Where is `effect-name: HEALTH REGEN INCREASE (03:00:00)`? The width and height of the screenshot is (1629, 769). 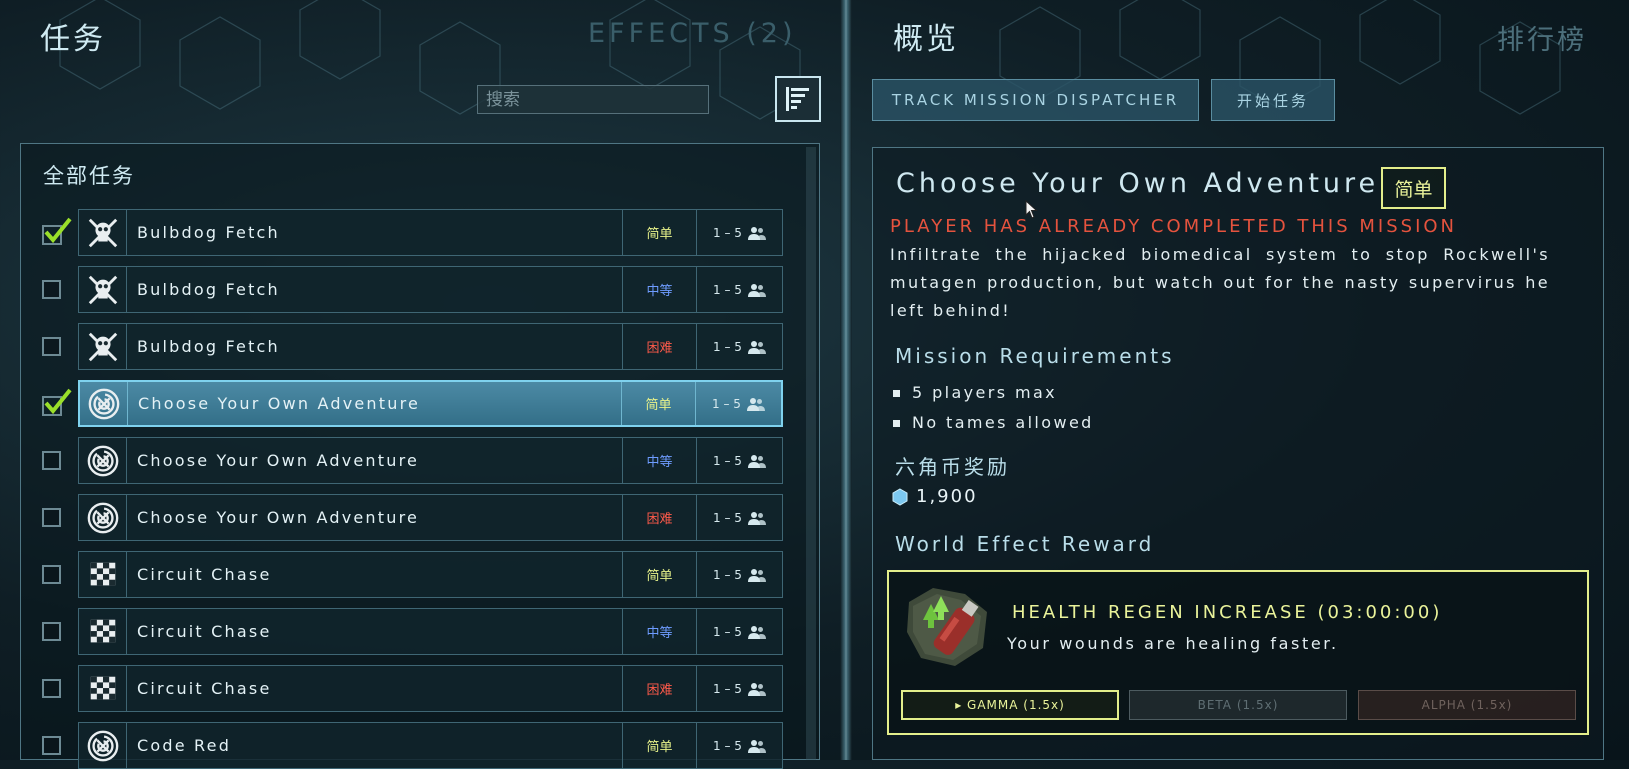 effect-name: HEALTH REGEN INCREASE (03:00:00) is located at coordinates (1227, 612).